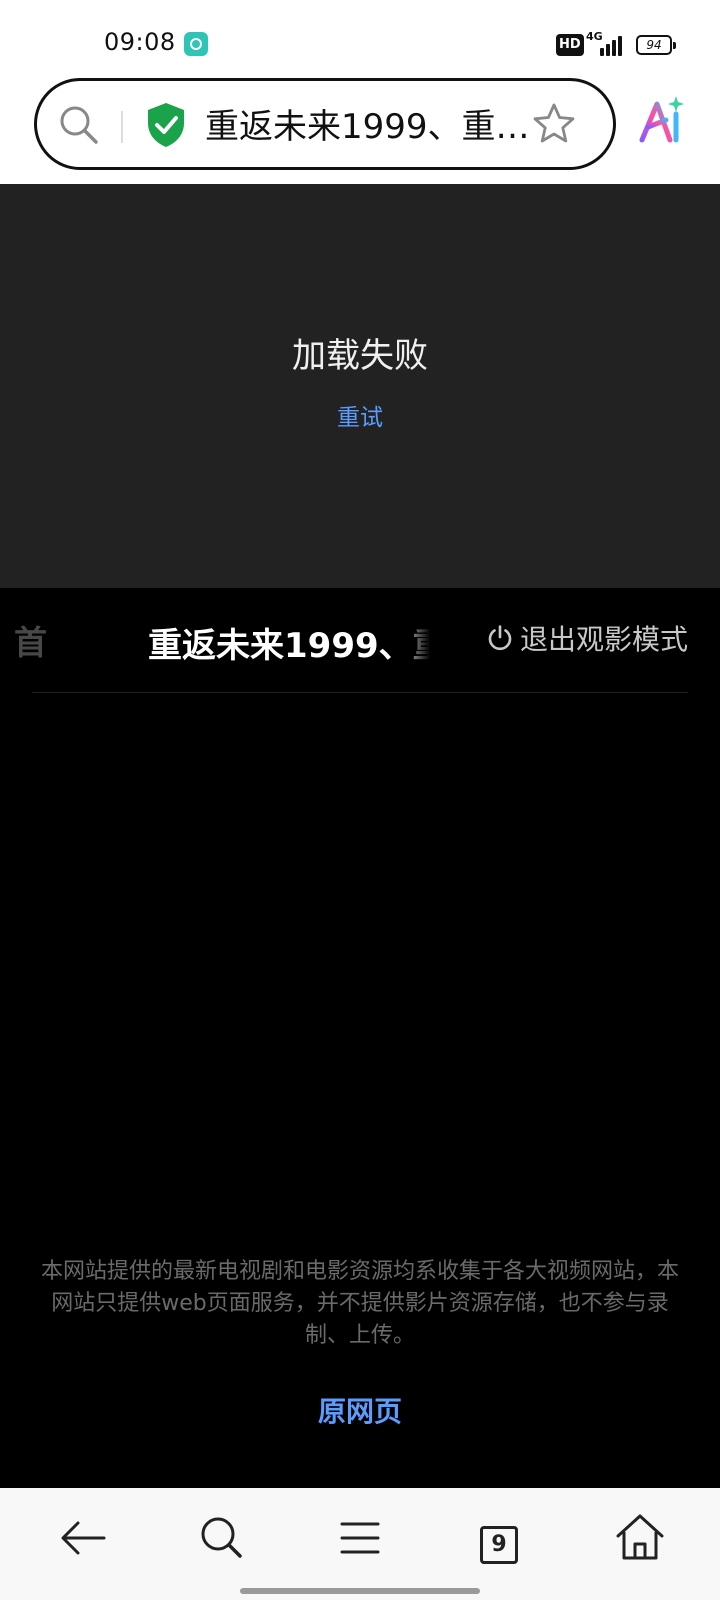 This screenshot has width=720, height=1600. What do you see at coordinates (661, 120) in the screenshot?
I see `ai-assistant-icon` at bounding box center [661, 120].